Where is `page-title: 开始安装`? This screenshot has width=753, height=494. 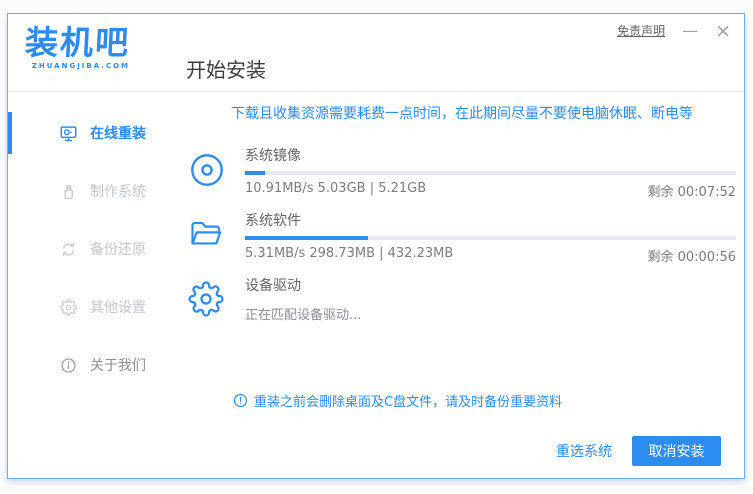
page-title: 开始安装 is located at coordinates (226, 70).